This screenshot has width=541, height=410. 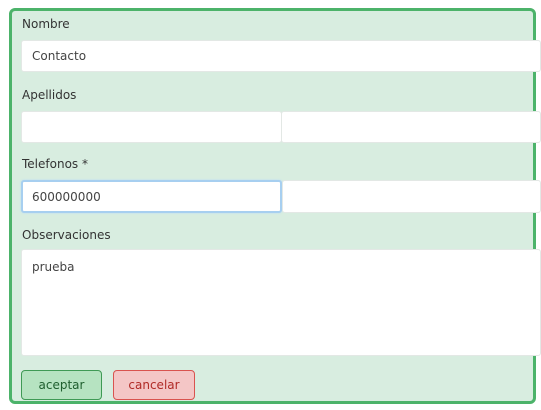 What do you see at coordinates (66, 235) in the screenshot?
I see `observaciones-label: Observaciones` at bounding box center [66, 235].